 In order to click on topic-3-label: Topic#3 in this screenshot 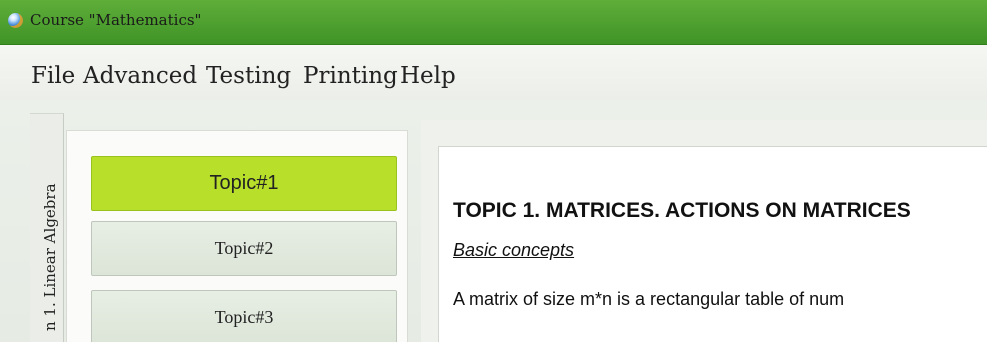, I will do `click(244, 317)`.